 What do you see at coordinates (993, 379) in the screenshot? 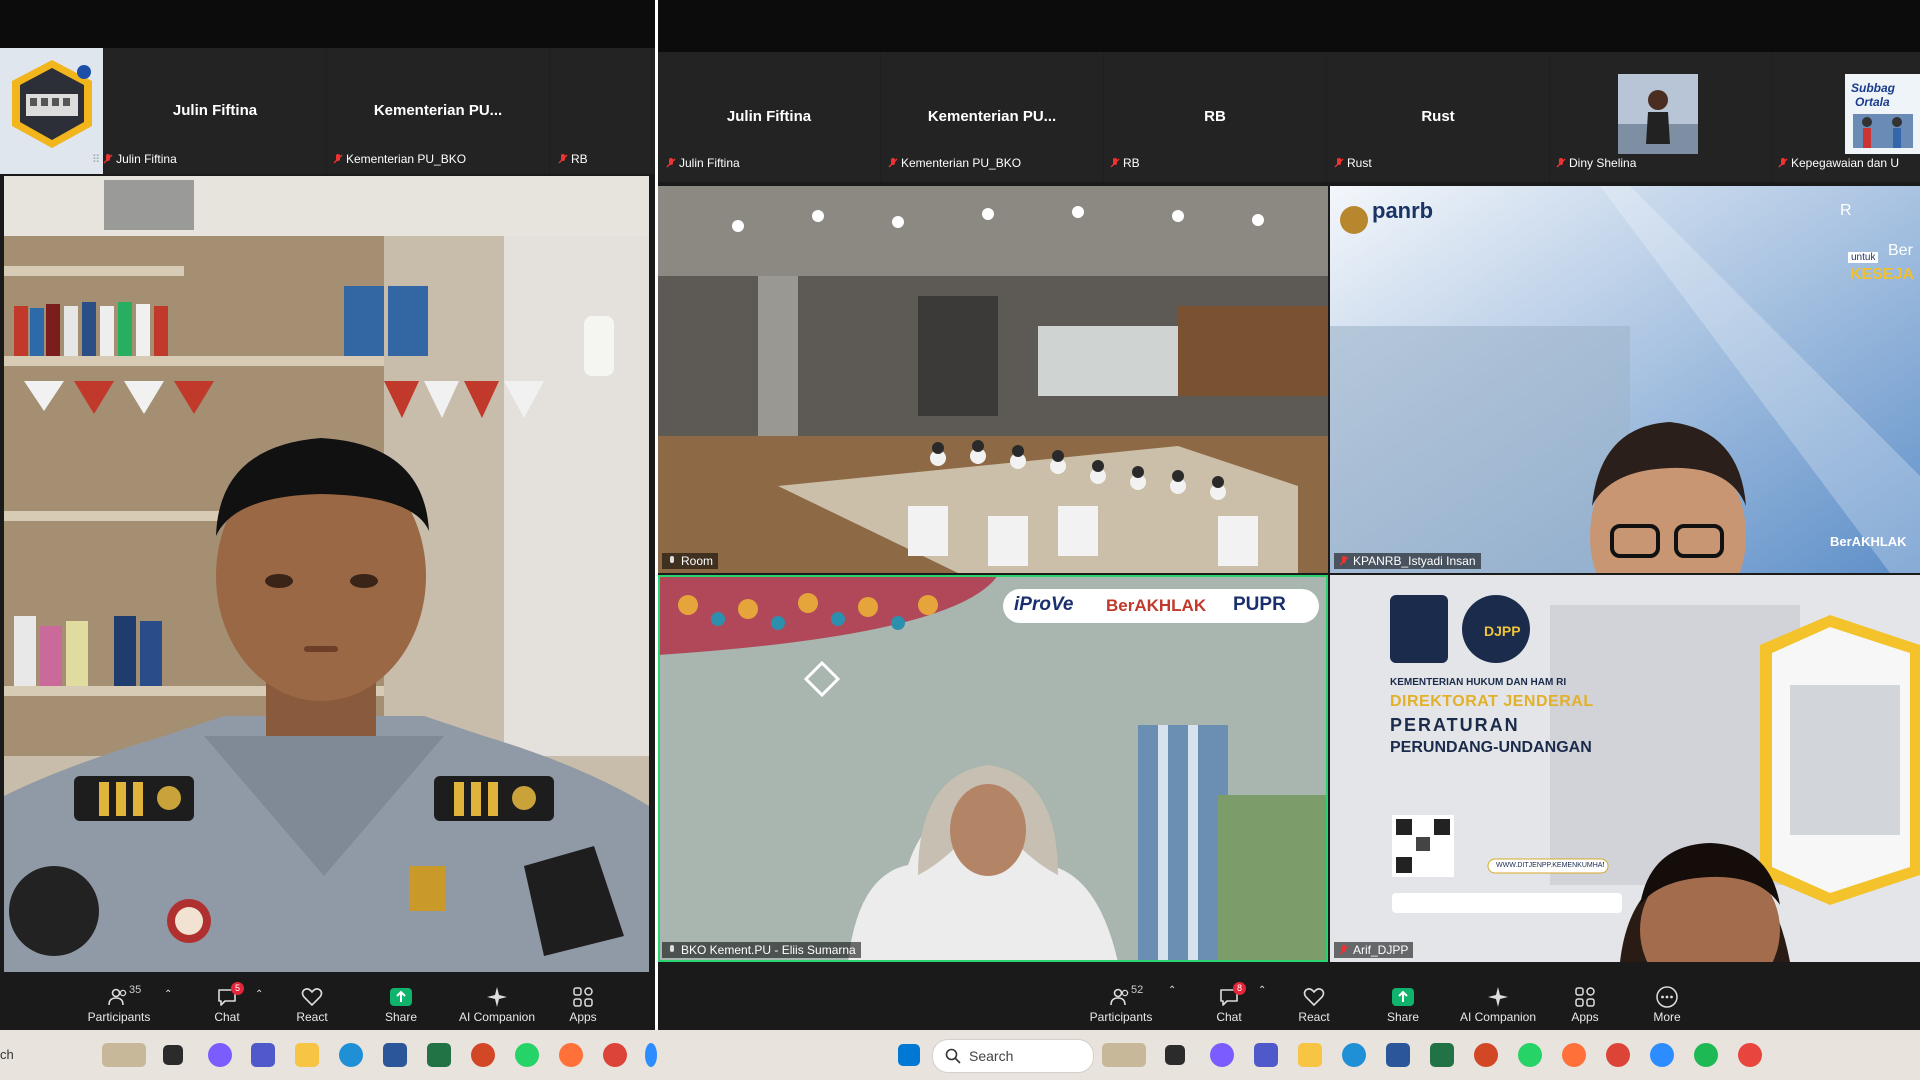
I see `video-tile-room: Room` at bounding box center [993, 379].